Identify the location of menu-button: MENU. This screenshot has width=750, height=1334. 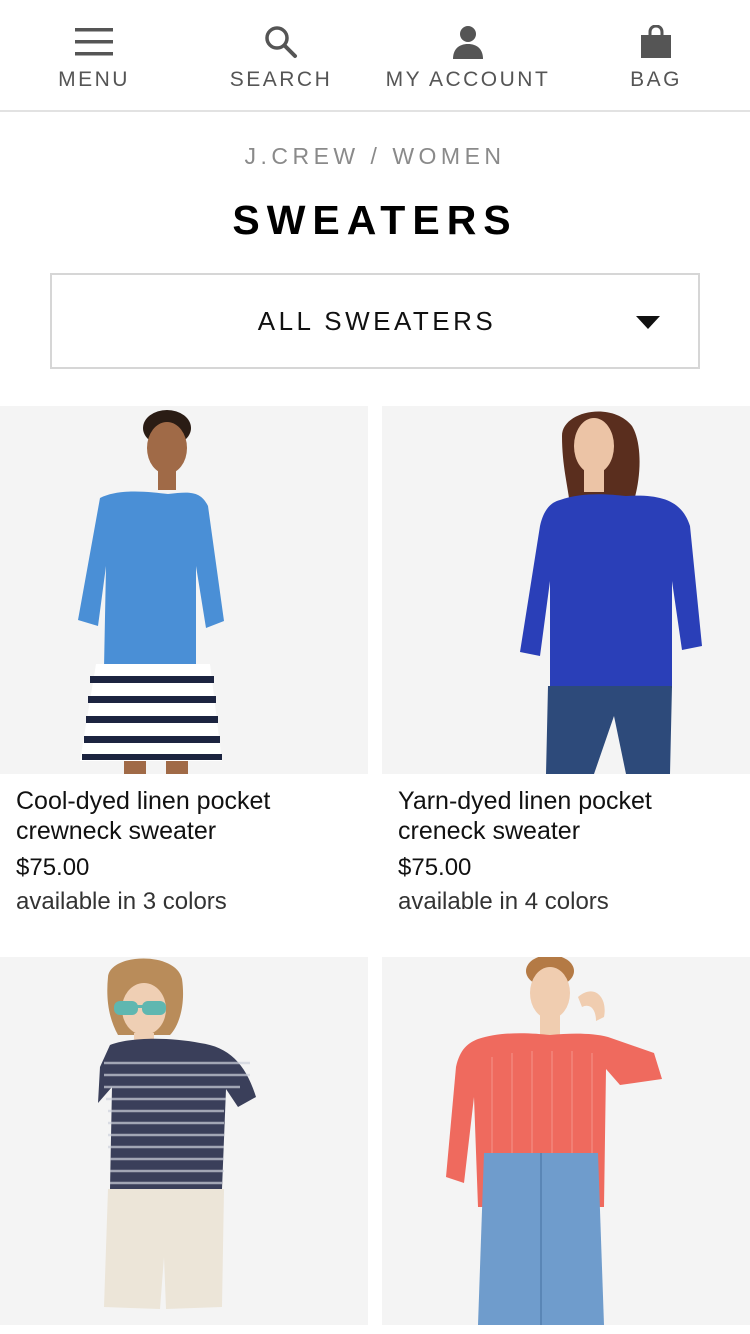
(94, 55).